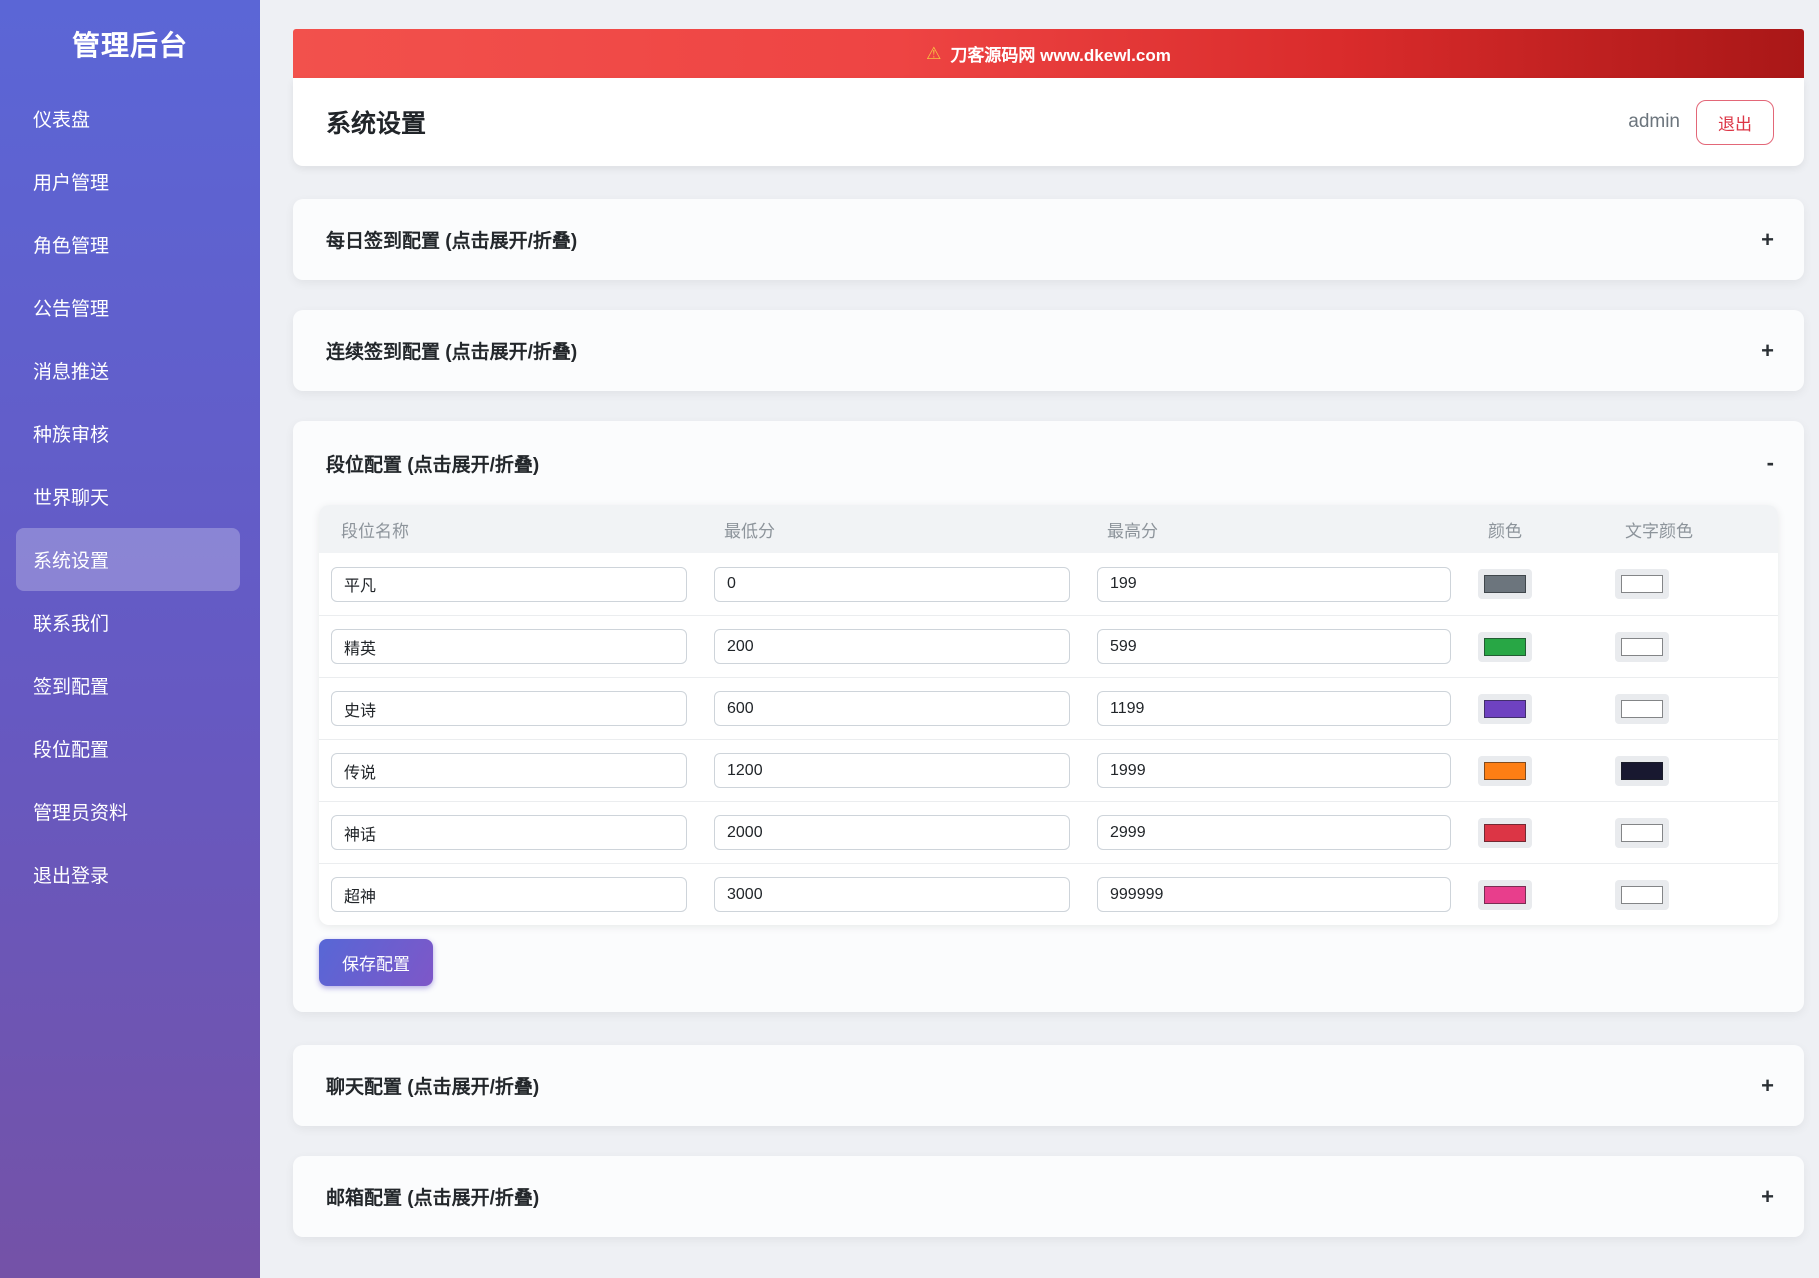  I want to click on section-chat-config: 聊天配置 (点击展开/折叠) +, so click(1048, 1085).